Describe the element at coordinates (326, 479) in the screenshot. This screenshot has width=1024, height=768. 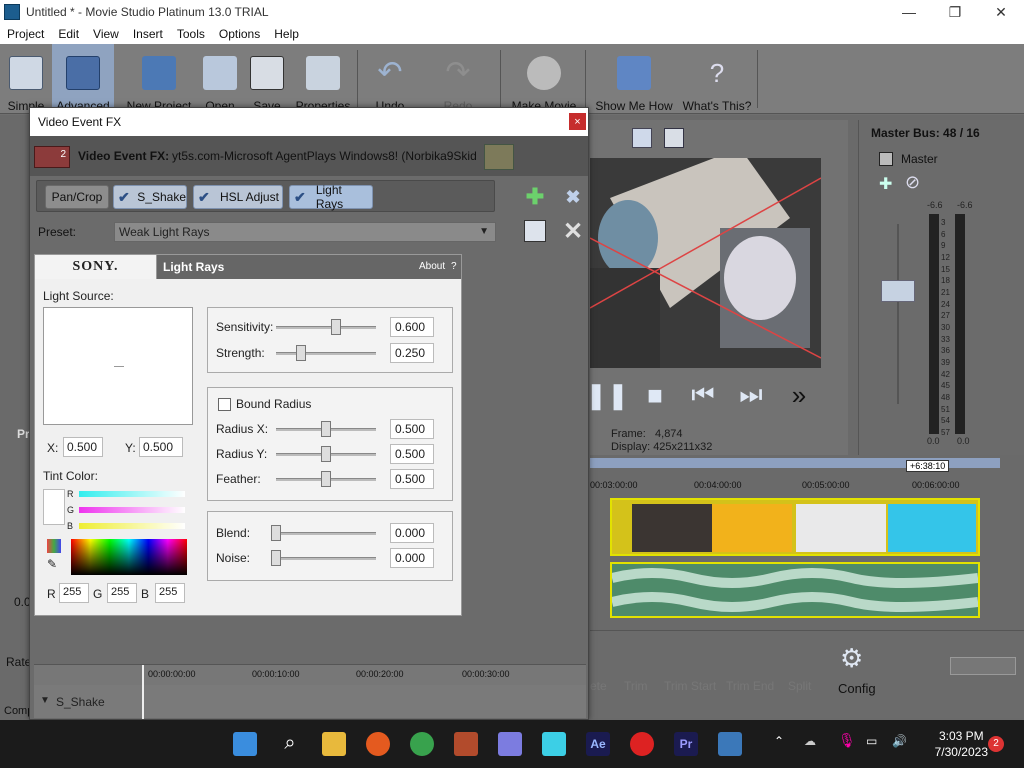
I see `feather-thumb` at that location.